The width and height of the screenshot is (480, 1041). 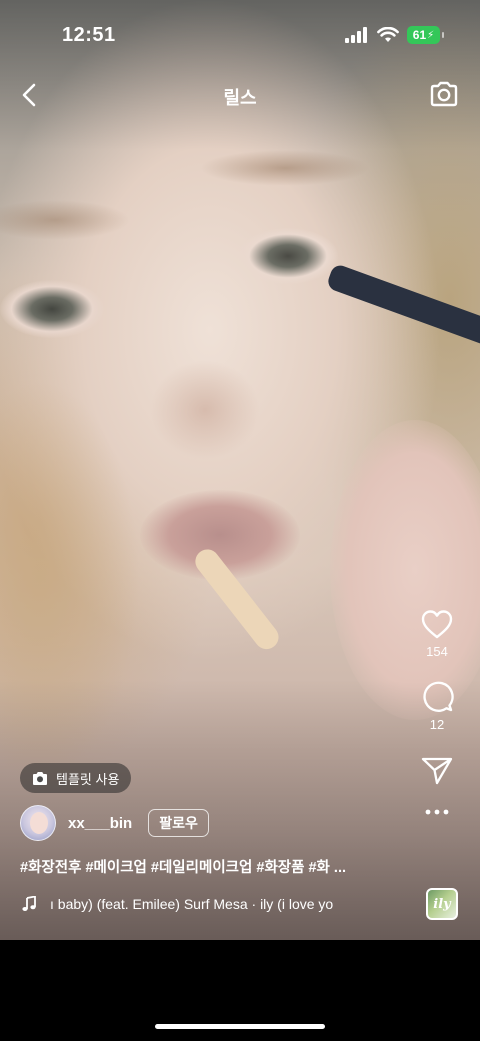 I want to click on charging-bolt-icon: ⚡, so click(x=431, y=35).